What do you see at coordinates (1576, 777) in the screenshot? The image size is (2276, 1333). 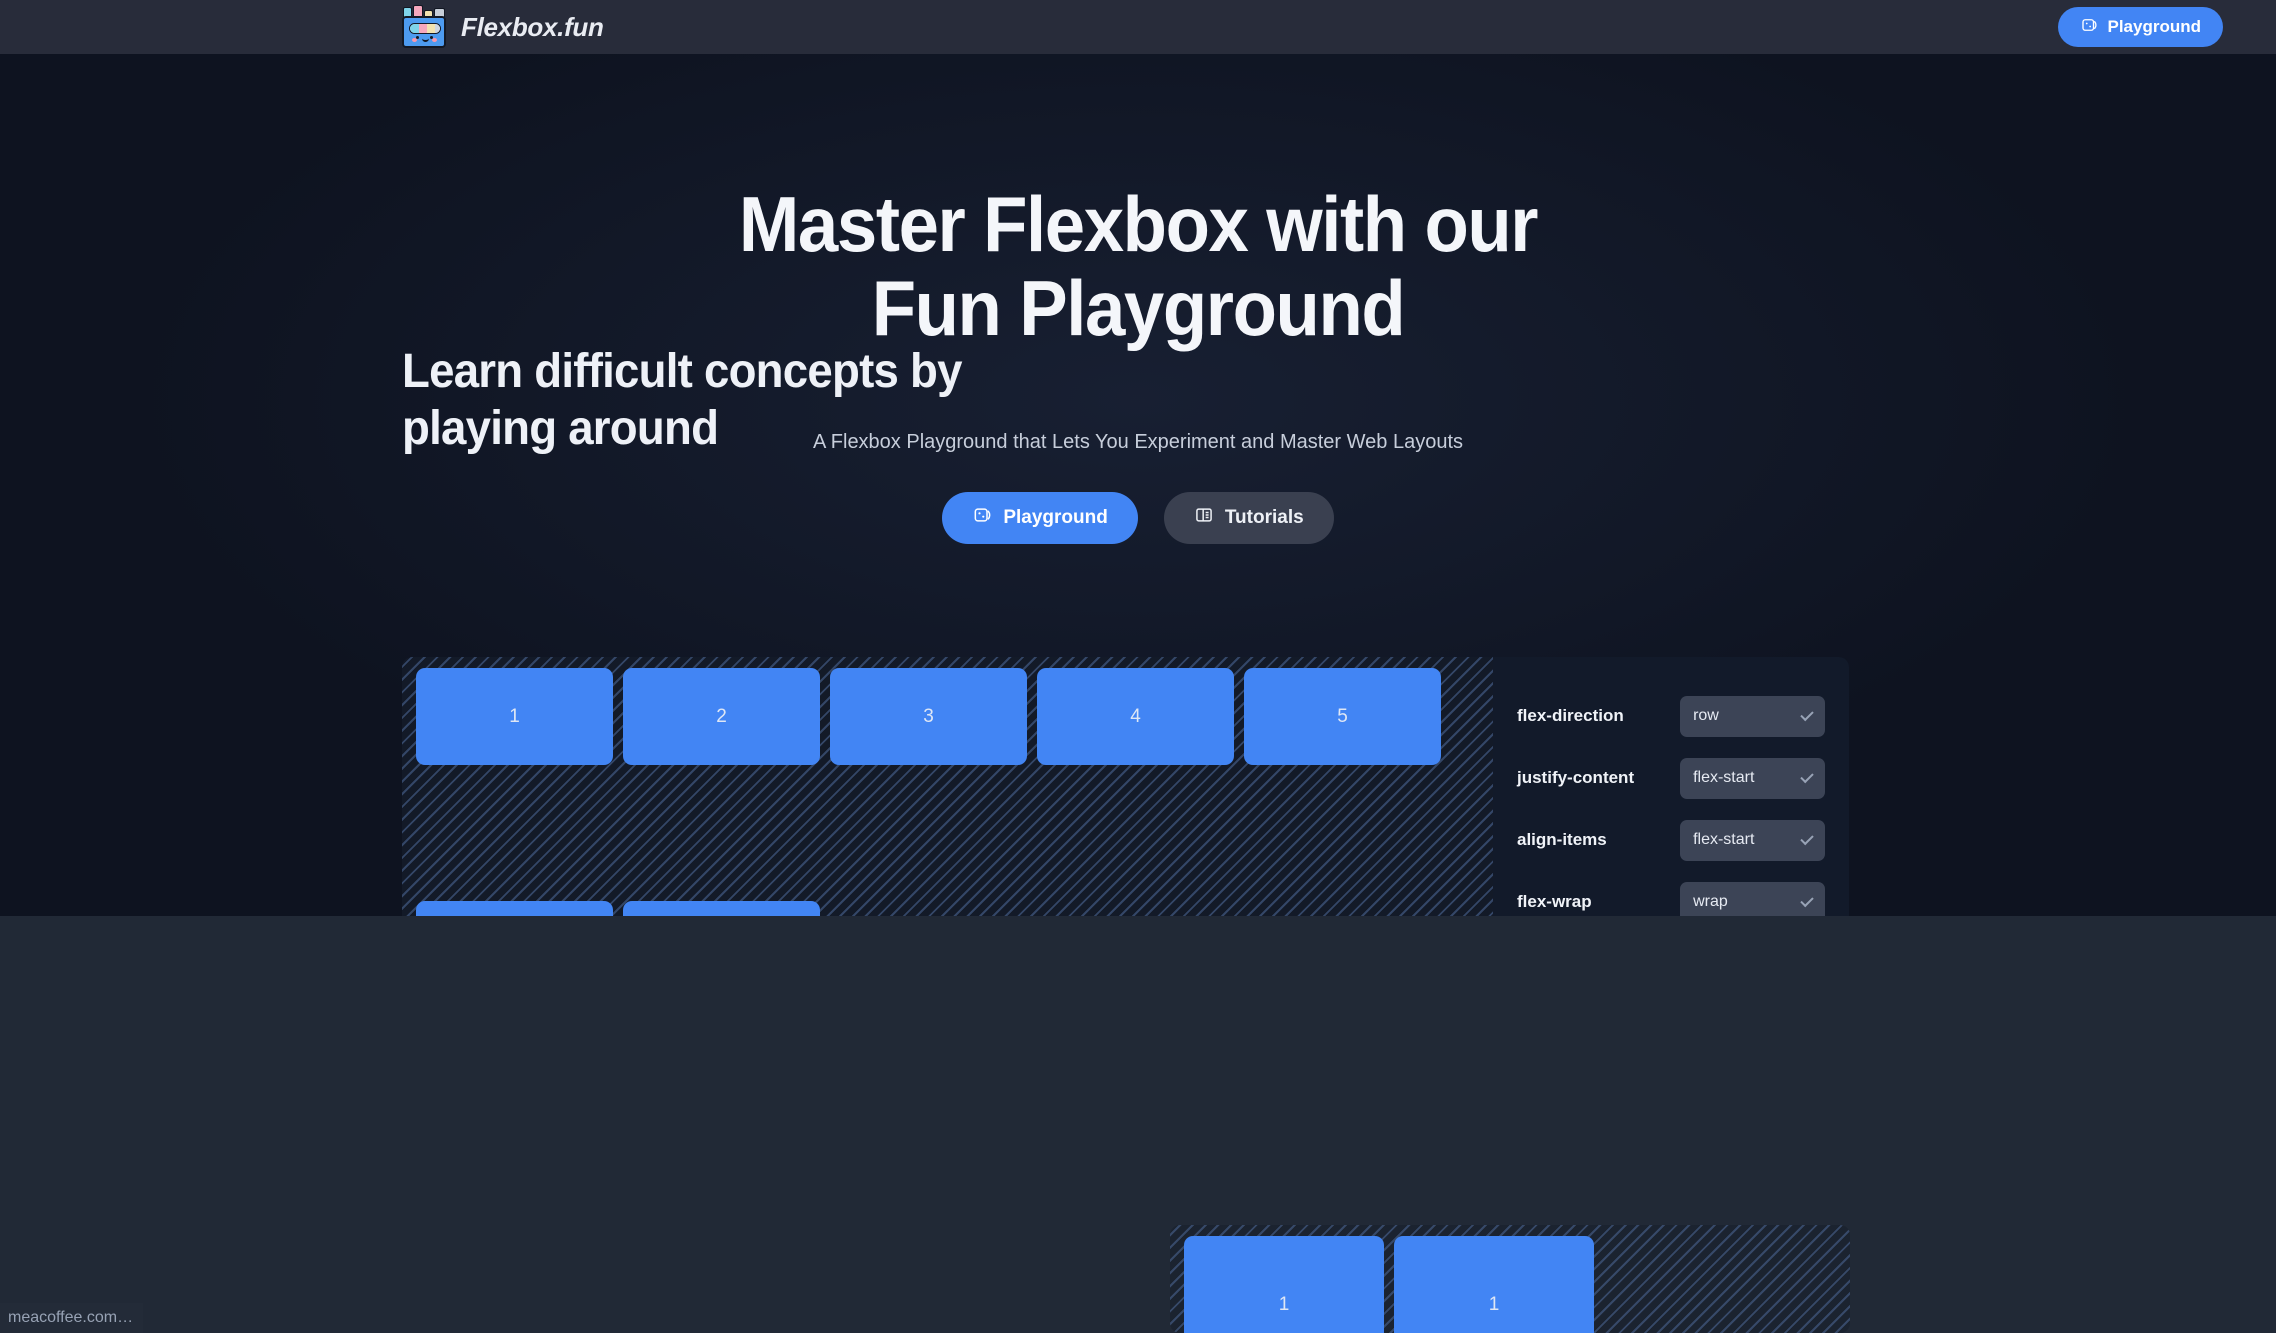 I see `control-label: justify-content` at bounding box center [1576, 777].